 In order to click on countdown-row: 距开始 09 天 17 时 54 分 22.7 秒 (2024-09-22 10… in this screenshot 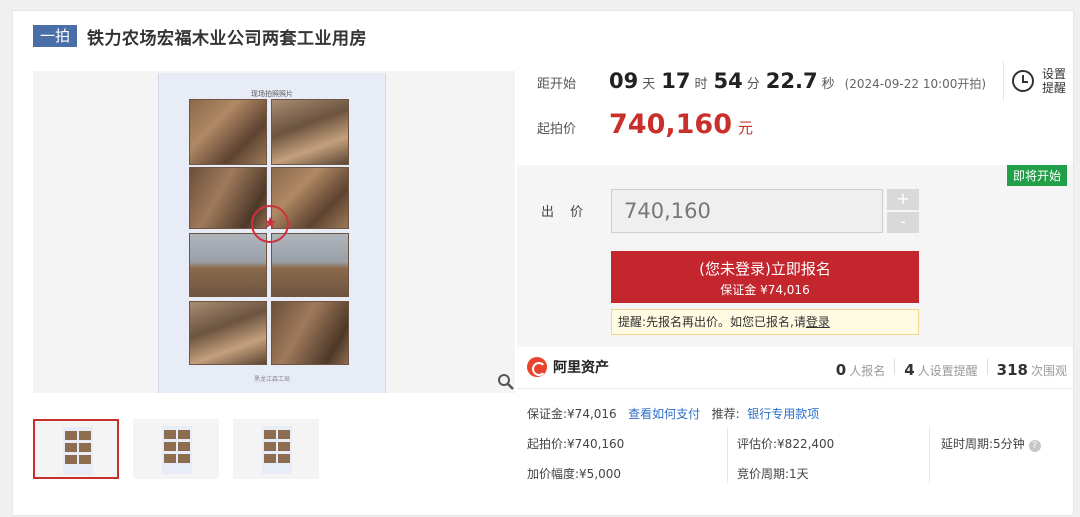, I will do `click(767, 86)`.